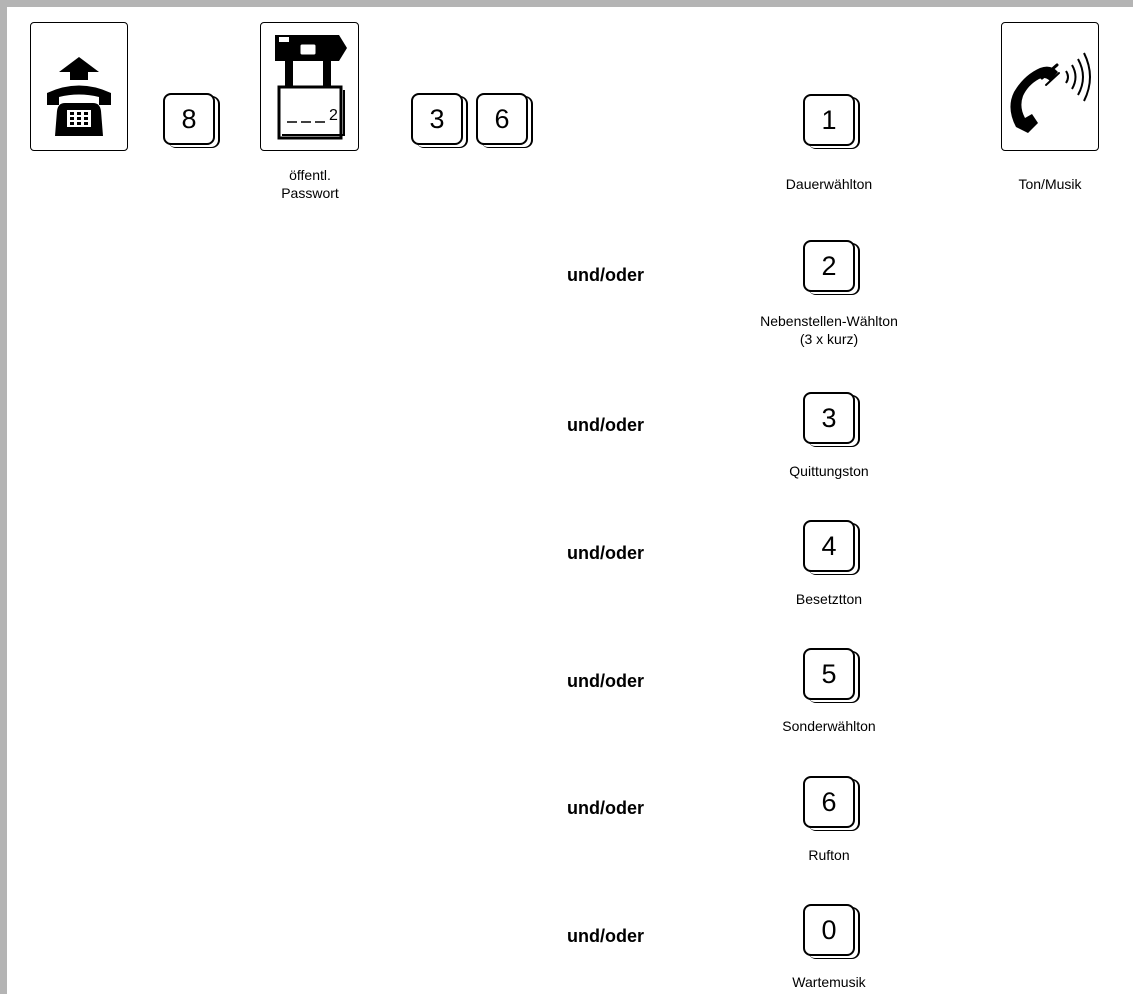 The width and height of the screenshot is (1133, 994). I want to click on handset-lift-icon, so click(79, 96).